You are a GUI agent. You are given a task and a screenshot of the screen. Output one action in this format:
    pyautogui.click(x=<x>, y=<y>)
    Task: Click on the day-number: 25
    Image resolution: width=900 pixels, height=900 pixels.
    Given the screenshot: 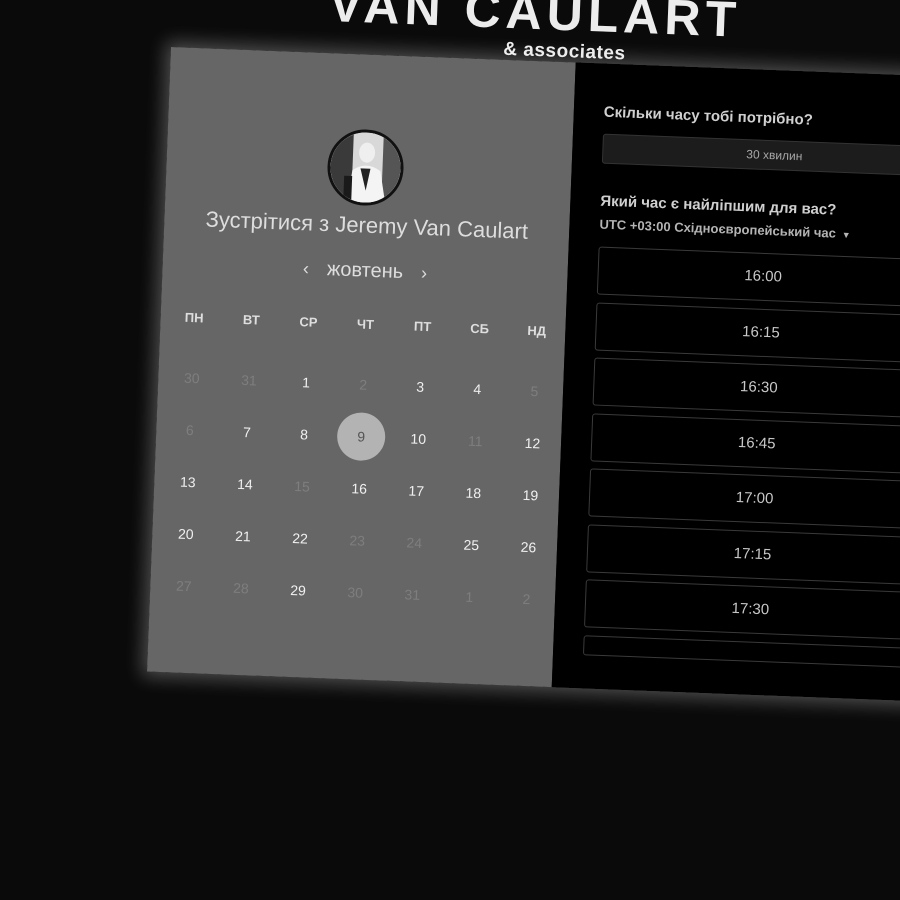 What is the action you would take?
    pyautogui.click(x=471, y=545)
    